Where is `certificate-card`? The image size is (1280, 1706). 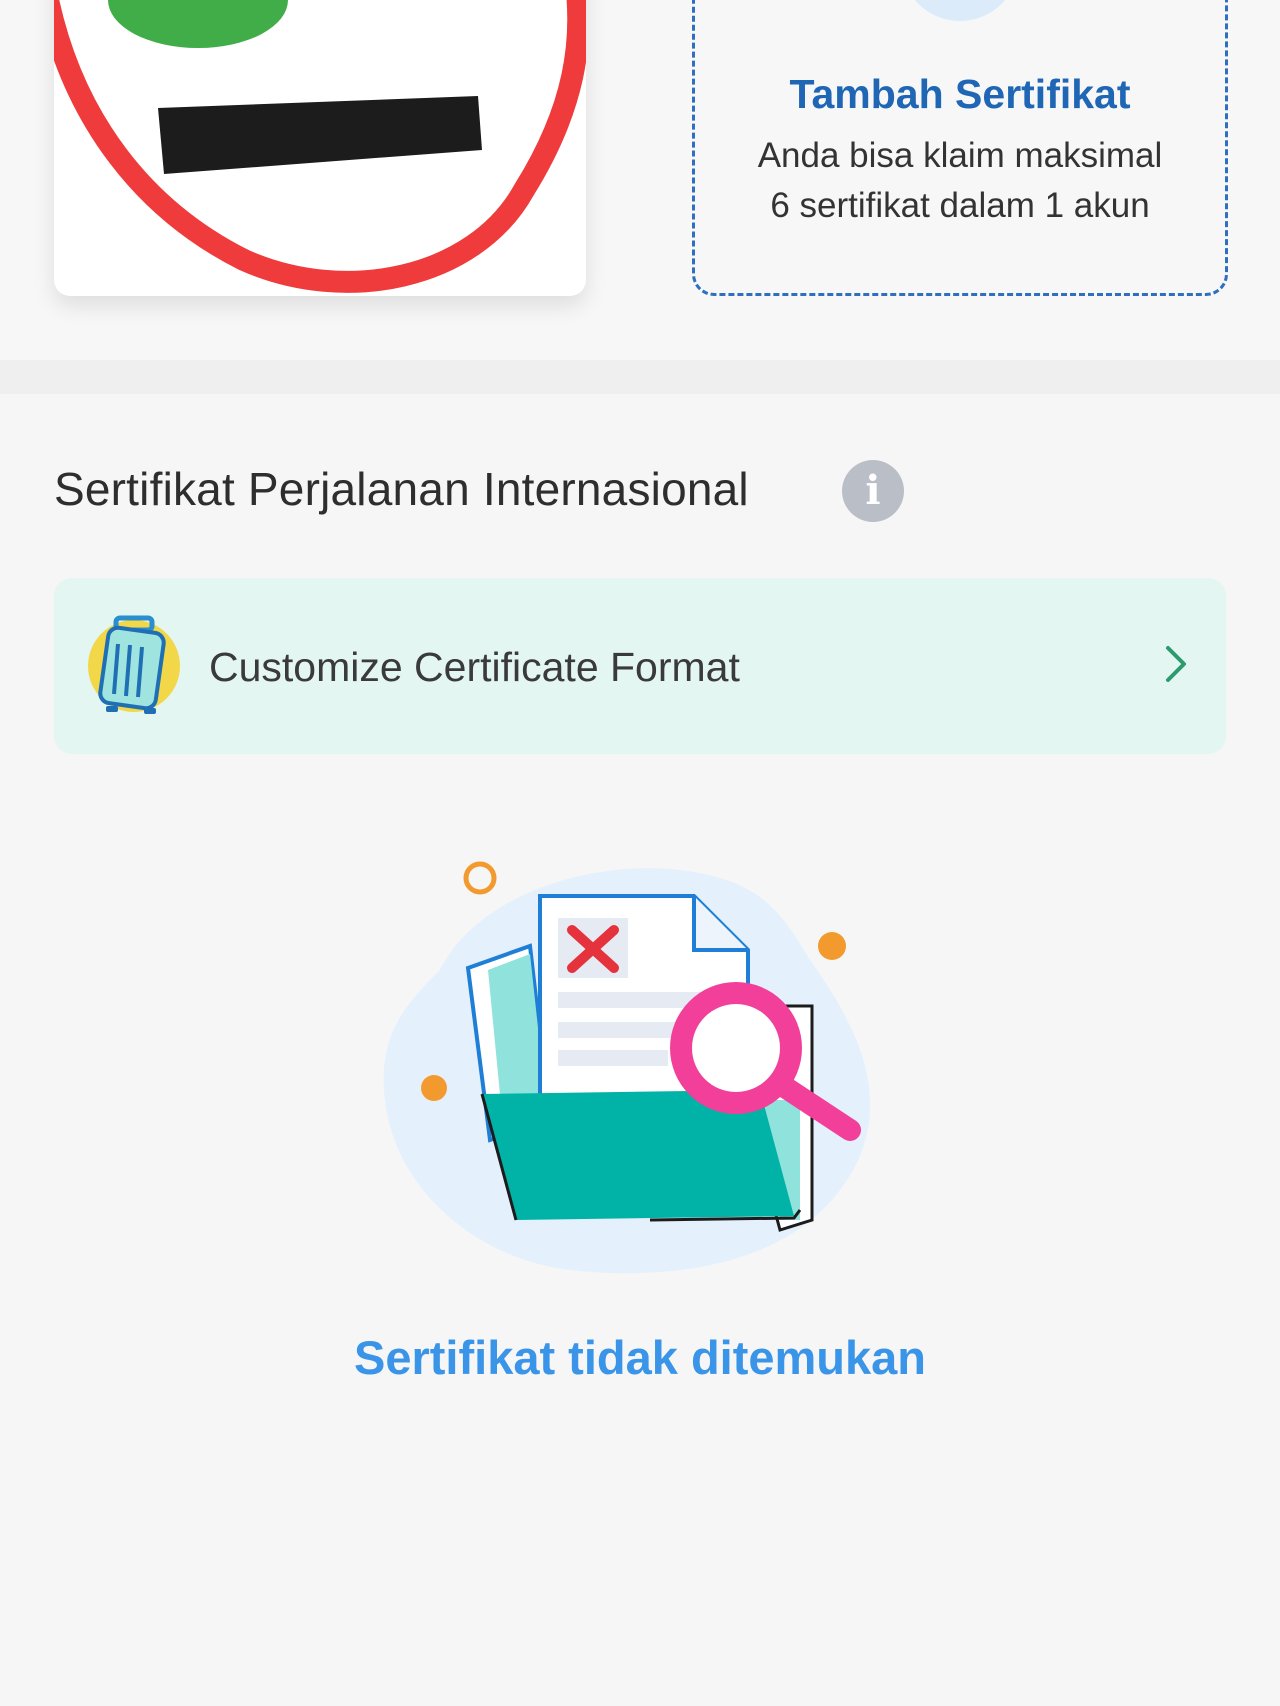
certificate-card is located at coordinates (320, 148).